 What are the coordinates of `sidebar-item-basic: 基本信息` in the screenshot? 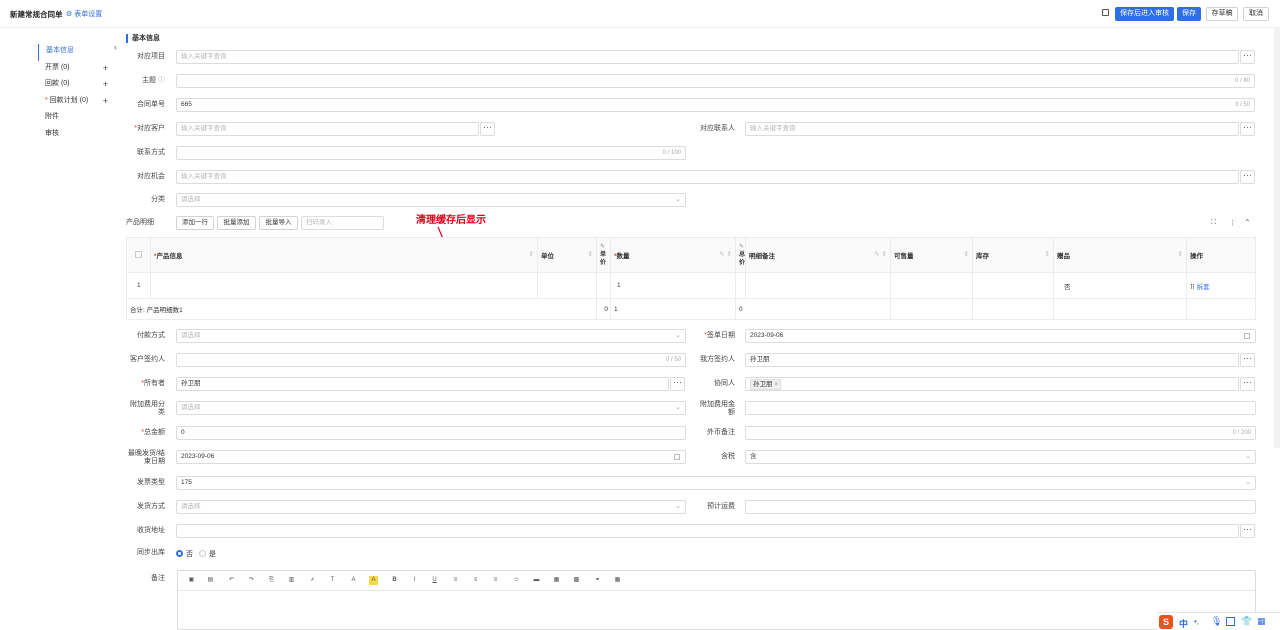 It's located at (78, 52).